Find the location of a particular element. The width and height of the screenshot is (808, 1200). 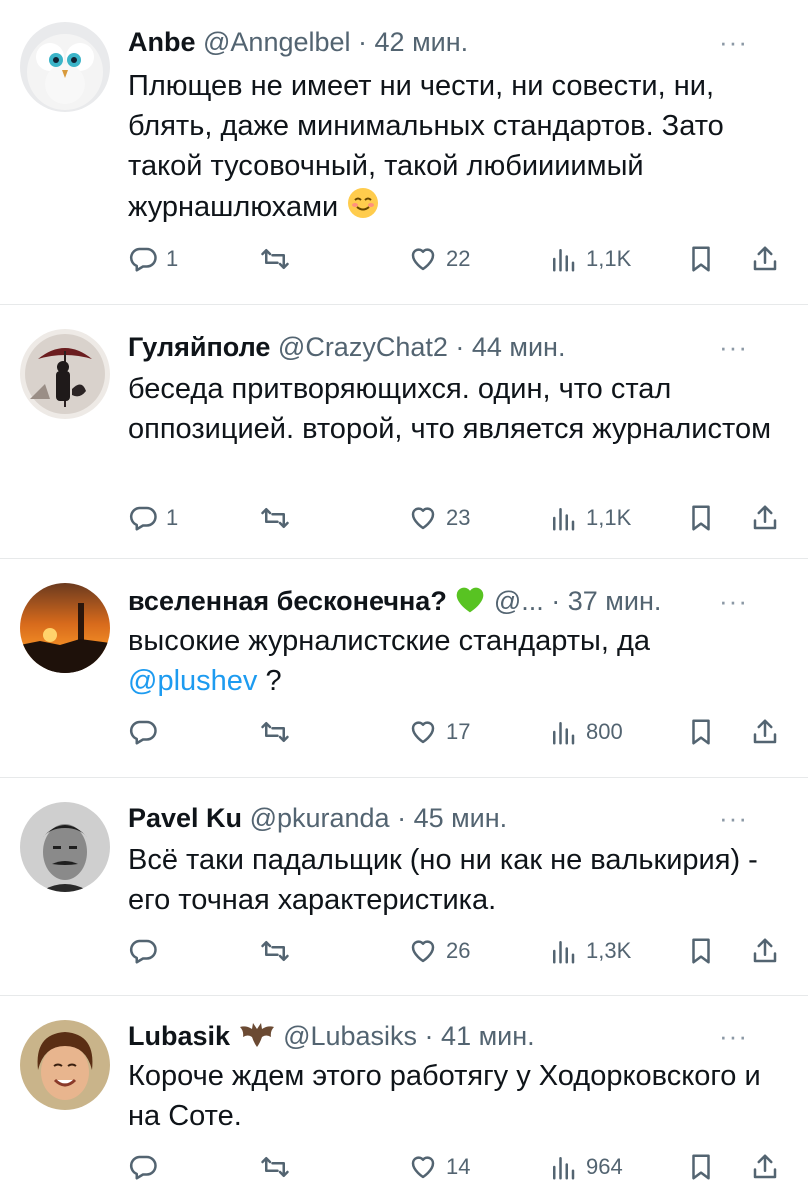

tweet-actions: 26 1,3K is located at coordinates (457, 951).